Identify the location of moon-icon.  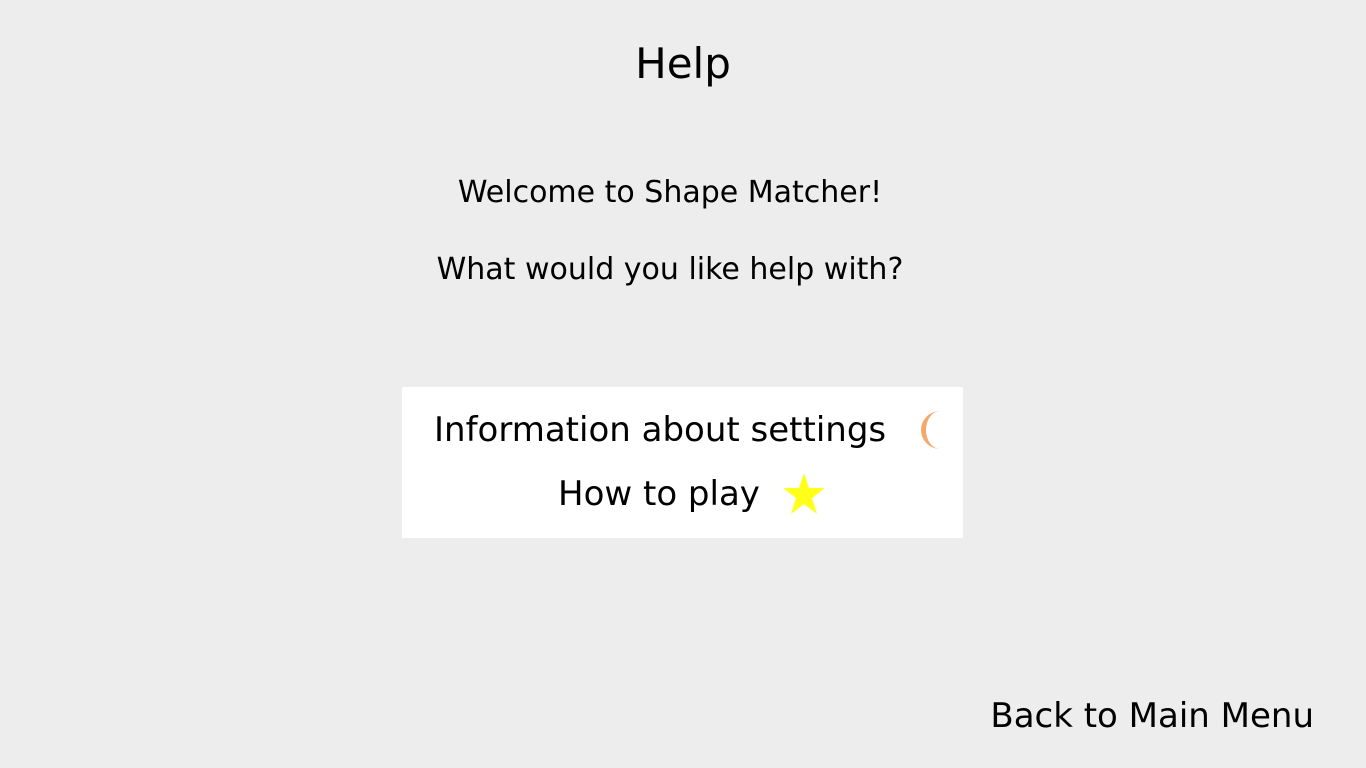
(934, 430).